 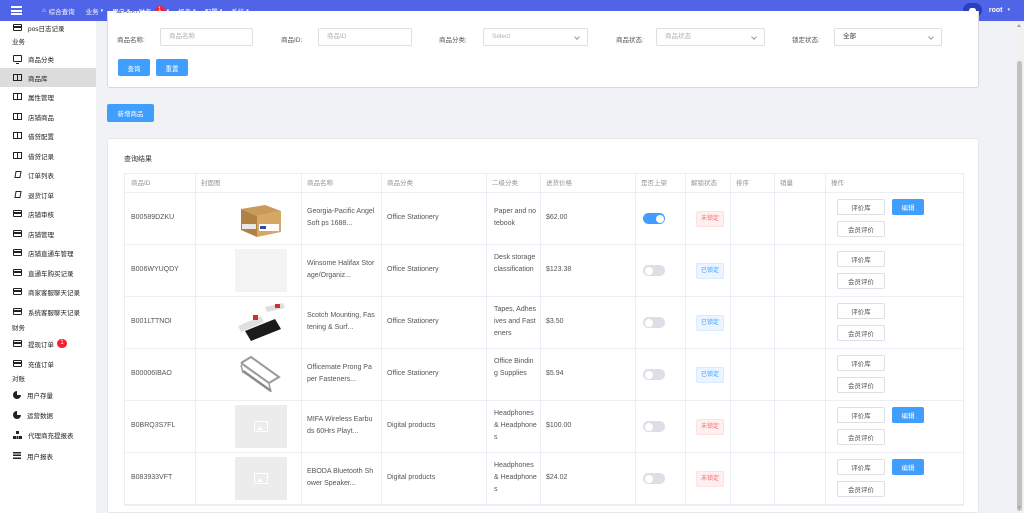 What do you see at coordinates (41, 157) in the screenshot?
I see `sidebar-item-label: 借贷记录` at bounding box center [41, 157].